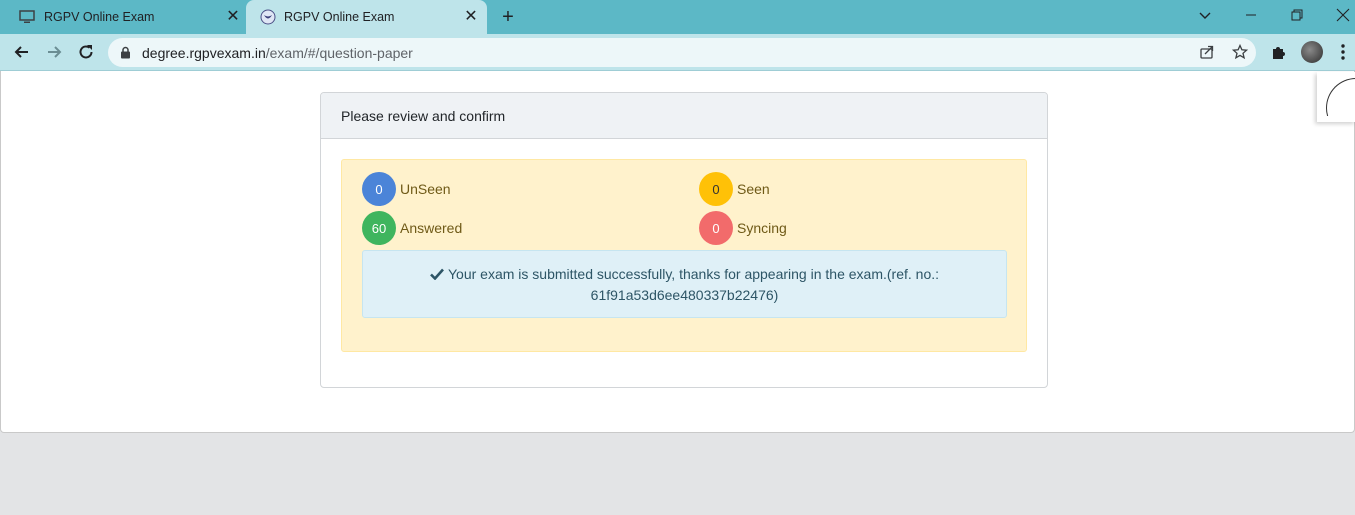 The width and height of the screenshot is (1355, 515). I want to click on seen-count-badge: 0, so click(716, 189).